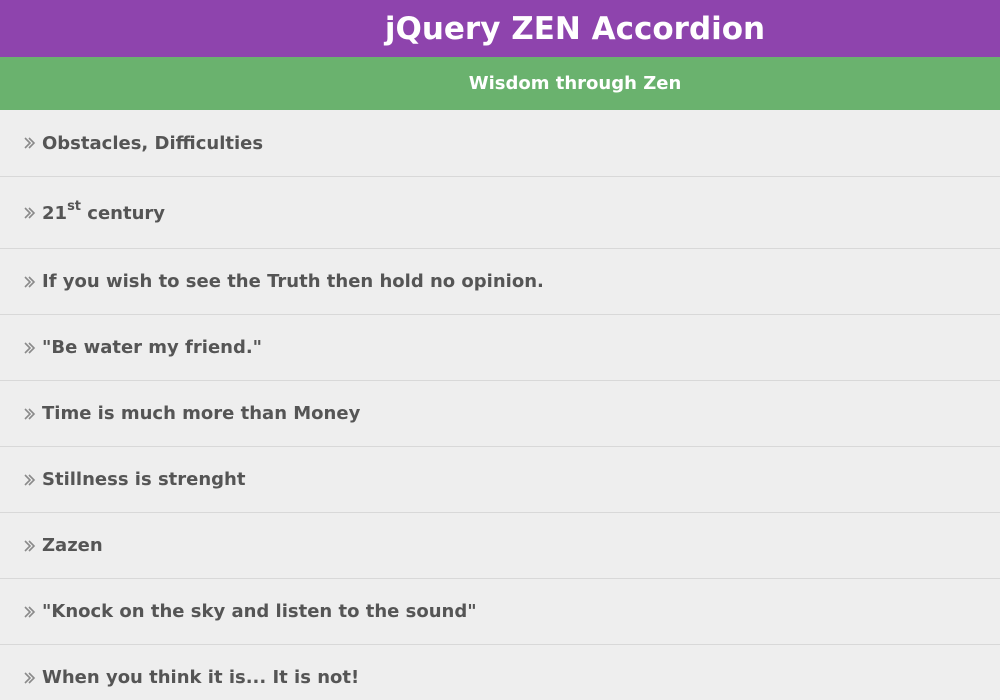 Image resolution: width=1000 pixels, height=700 pixels. I want to click on accordion-item-stillness: Stillness is strenght, so click(500, 480).